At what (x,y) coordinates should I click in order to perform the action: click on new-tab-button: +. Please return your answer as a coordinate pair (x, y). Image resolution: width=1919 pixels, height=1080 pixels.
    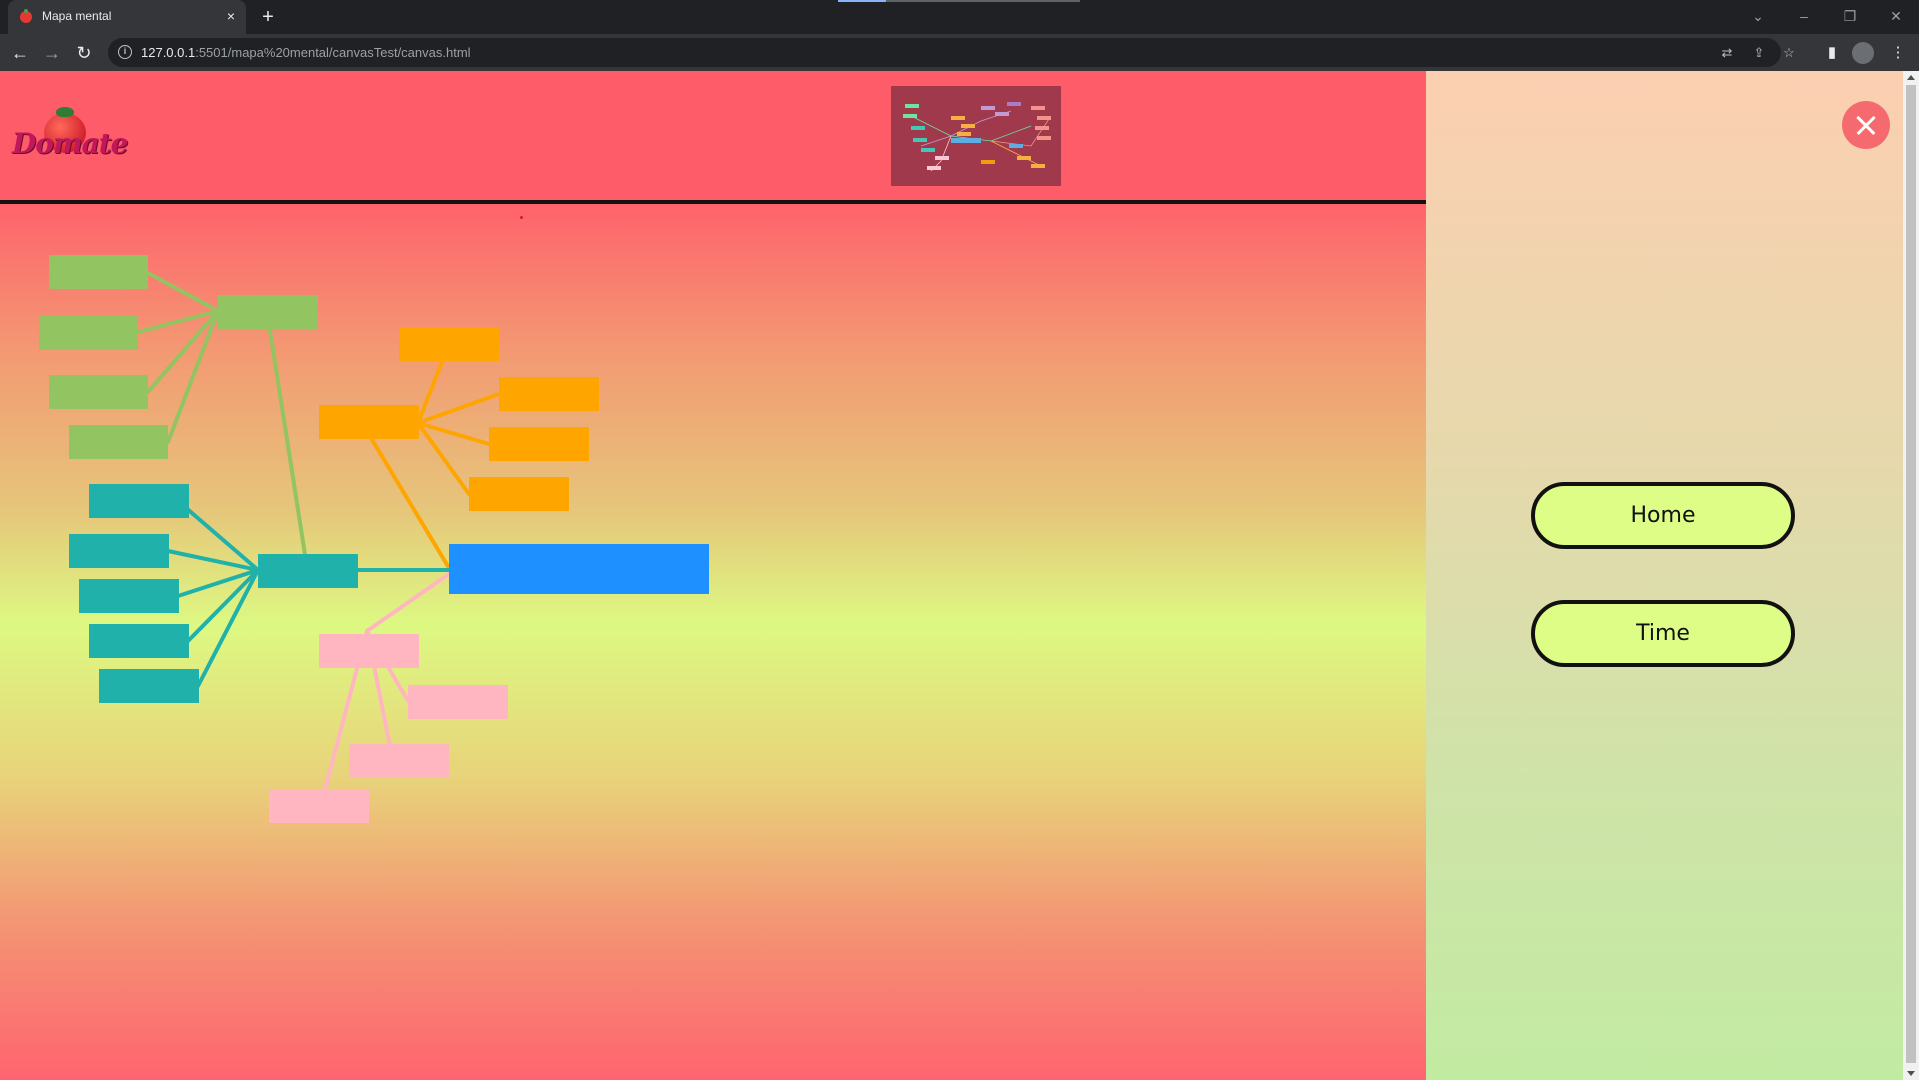
    Looking at the image, I should click on (268, 17).